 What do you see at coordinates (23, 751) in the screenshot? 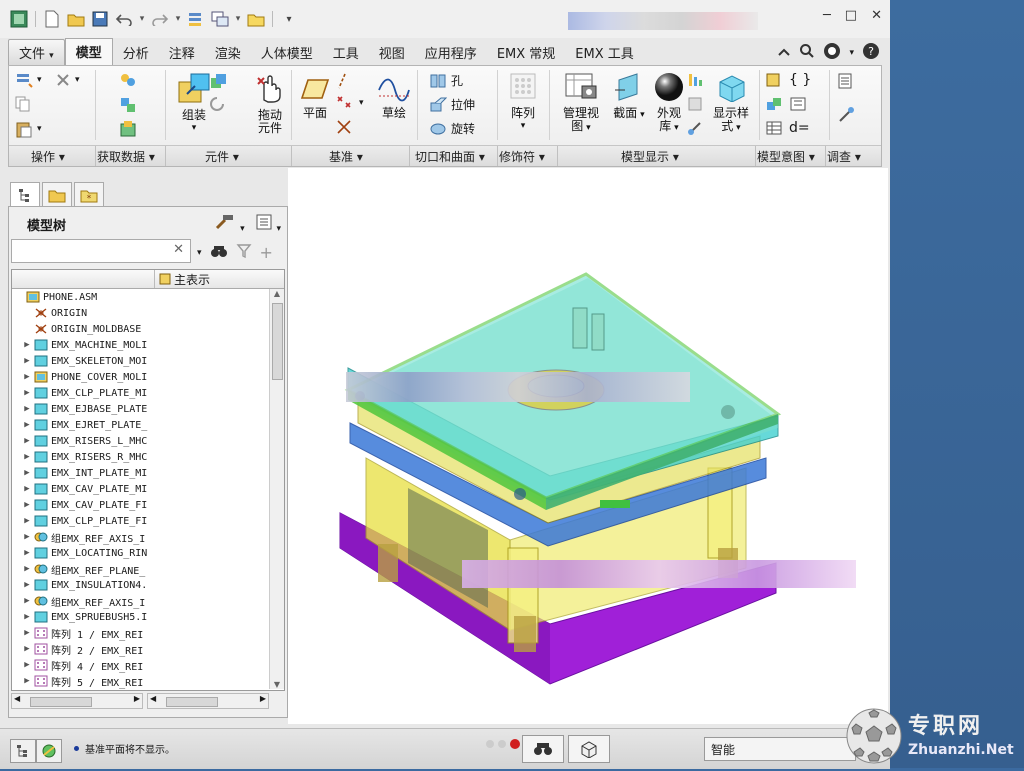
I see `toggle-navigator-button` at bounding box center [23, 751].